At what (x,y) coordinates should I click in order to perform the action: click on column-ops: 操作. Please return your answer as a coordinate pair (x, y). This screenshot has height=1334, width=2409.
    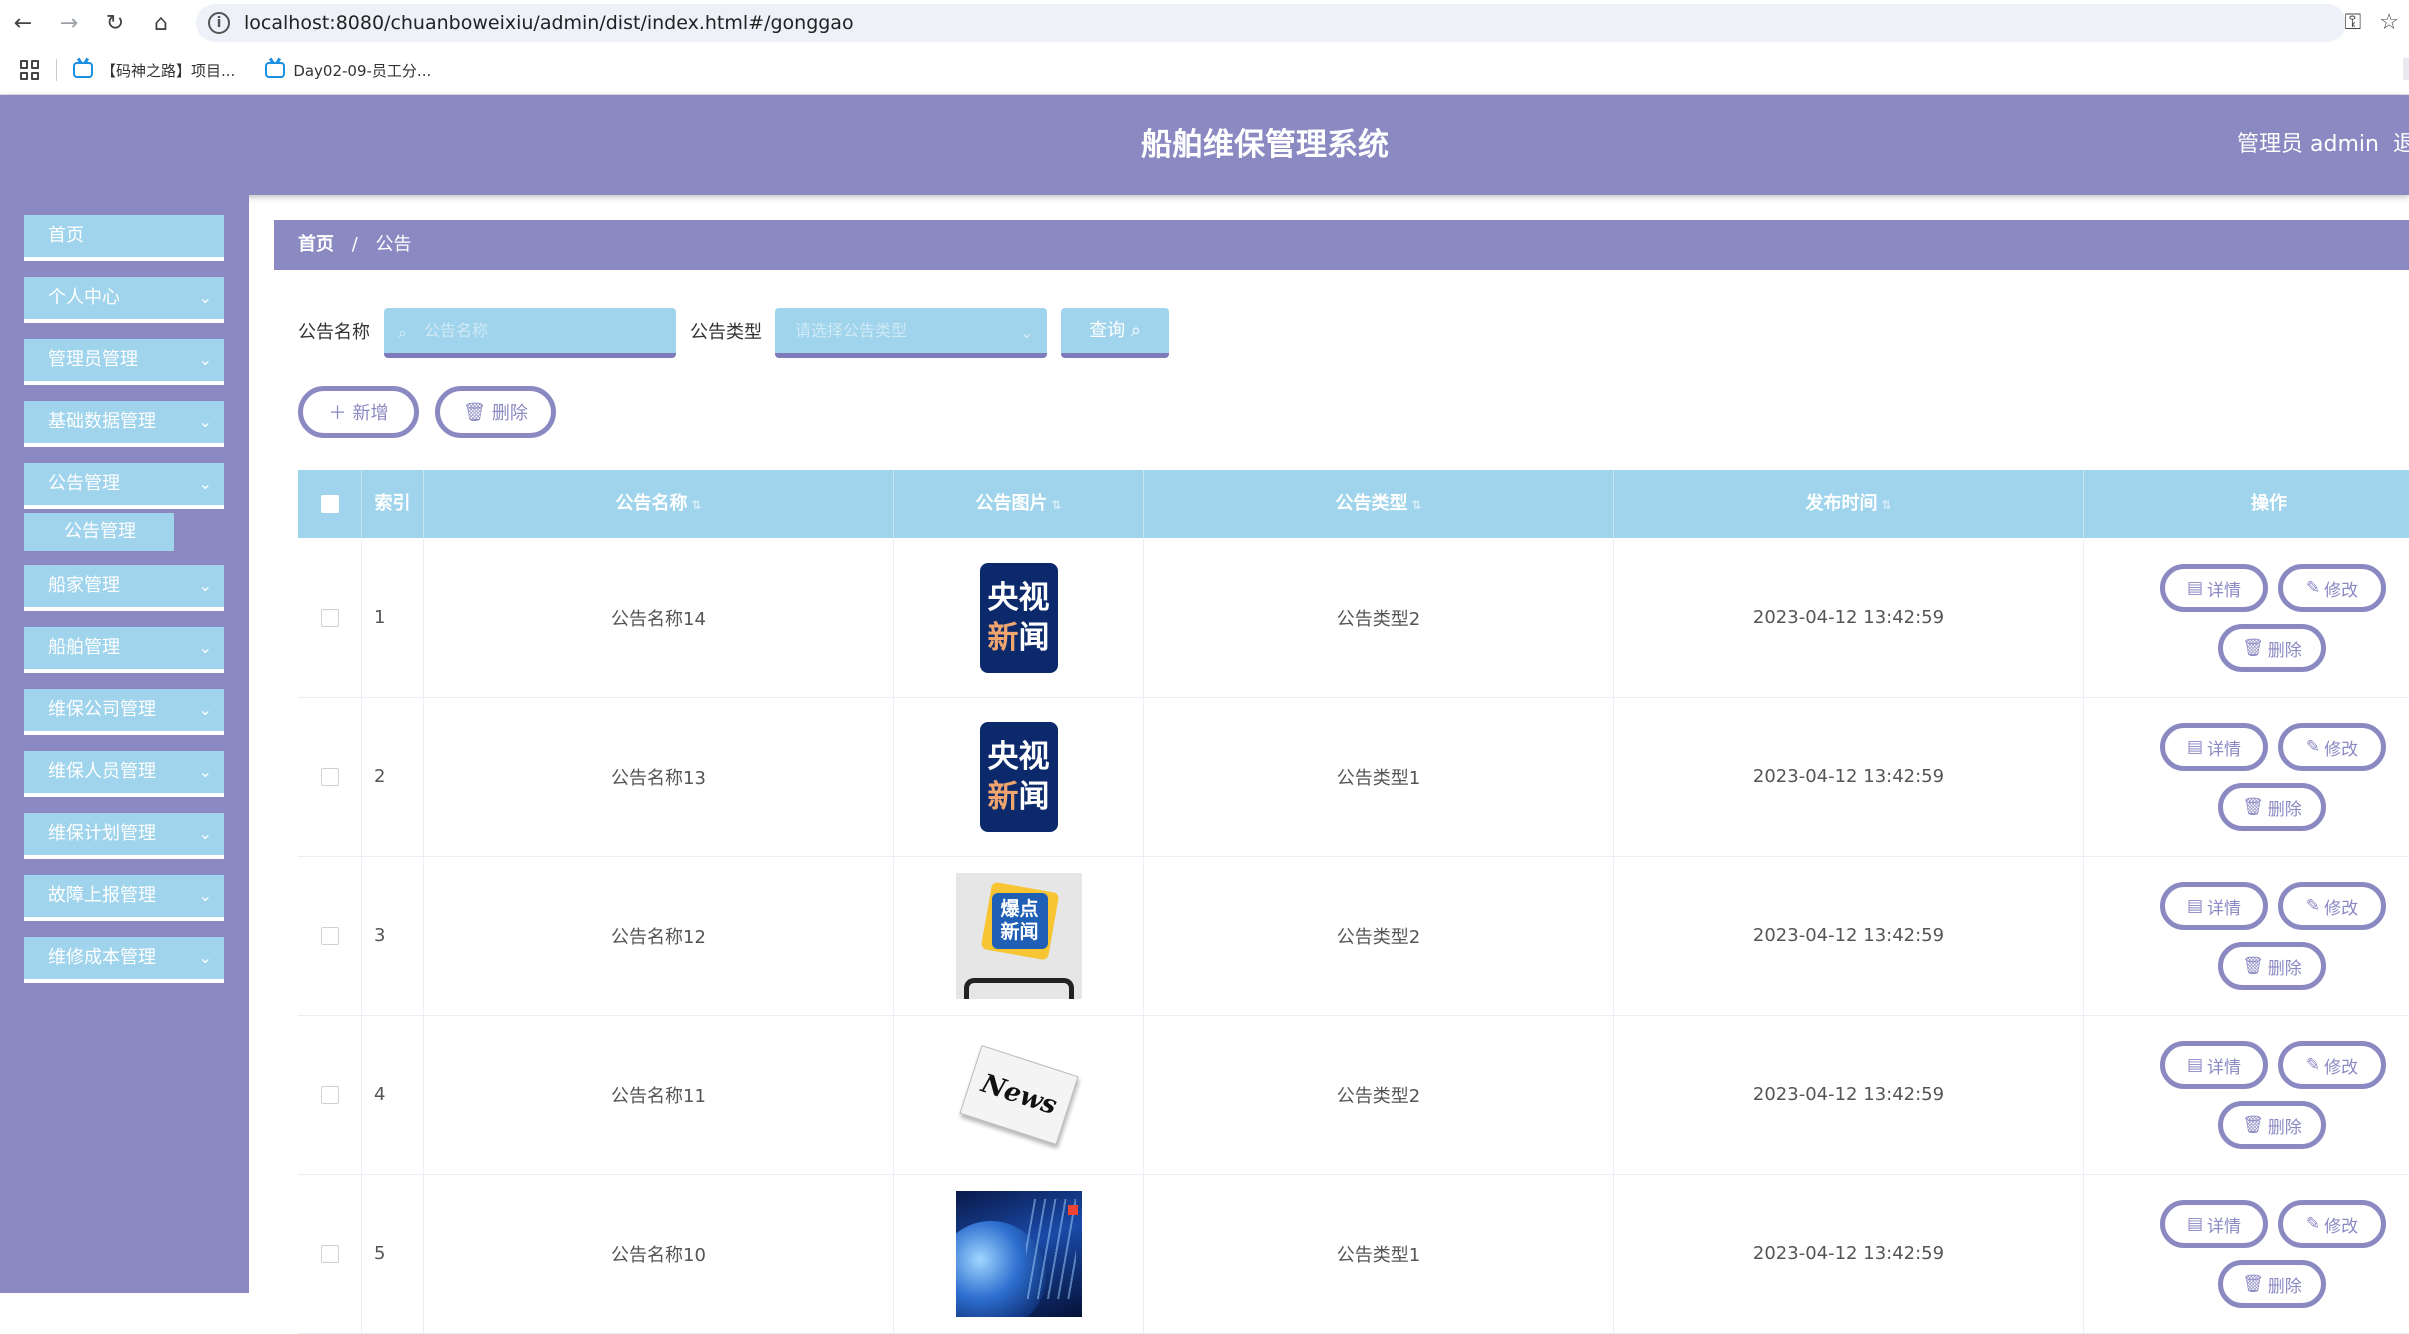
    Looking at the image, I should click on (2246, 504).